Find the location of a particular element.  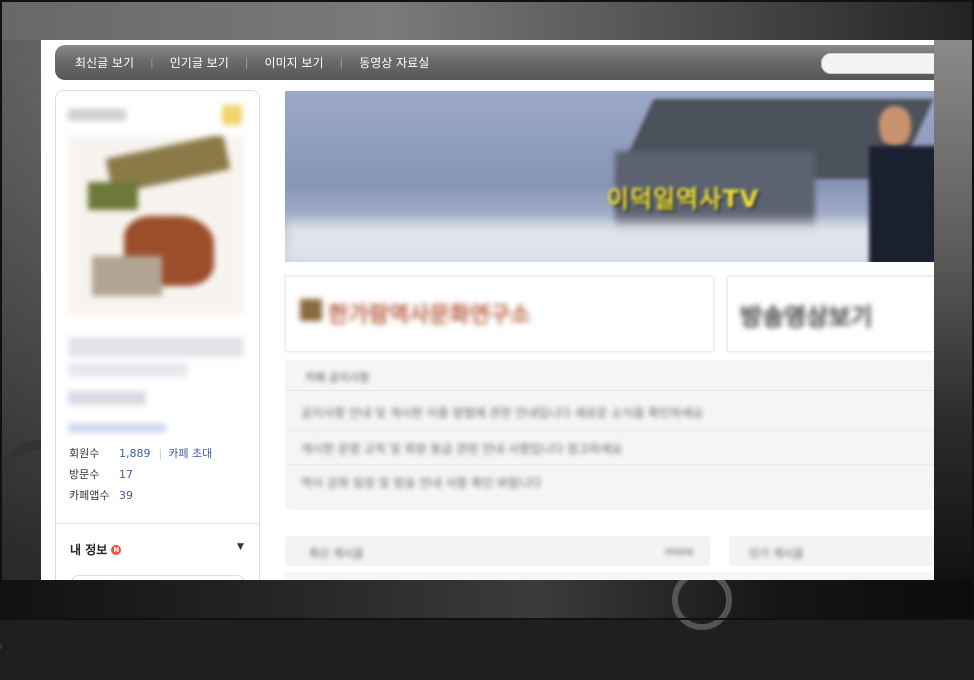

broadcast-link-card: 방송영상보기 is located at coordinates (830, 314).